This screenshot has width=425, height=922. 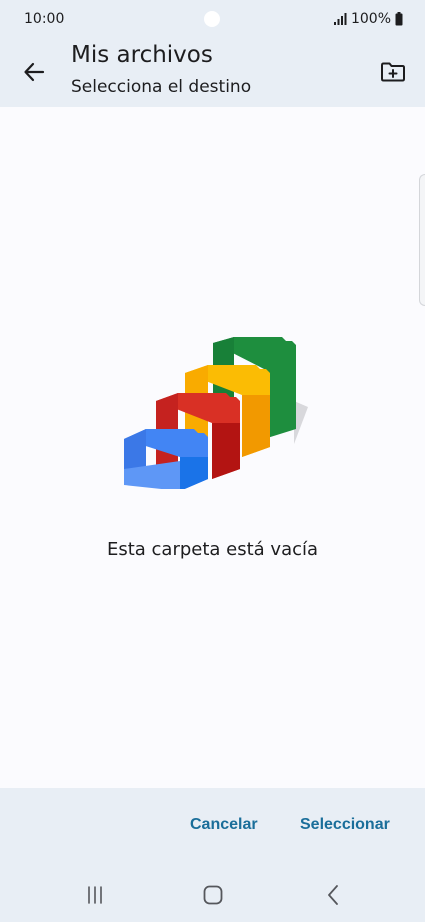 I want to click on select-button: Seleccionar, so click(x=345, y=825).